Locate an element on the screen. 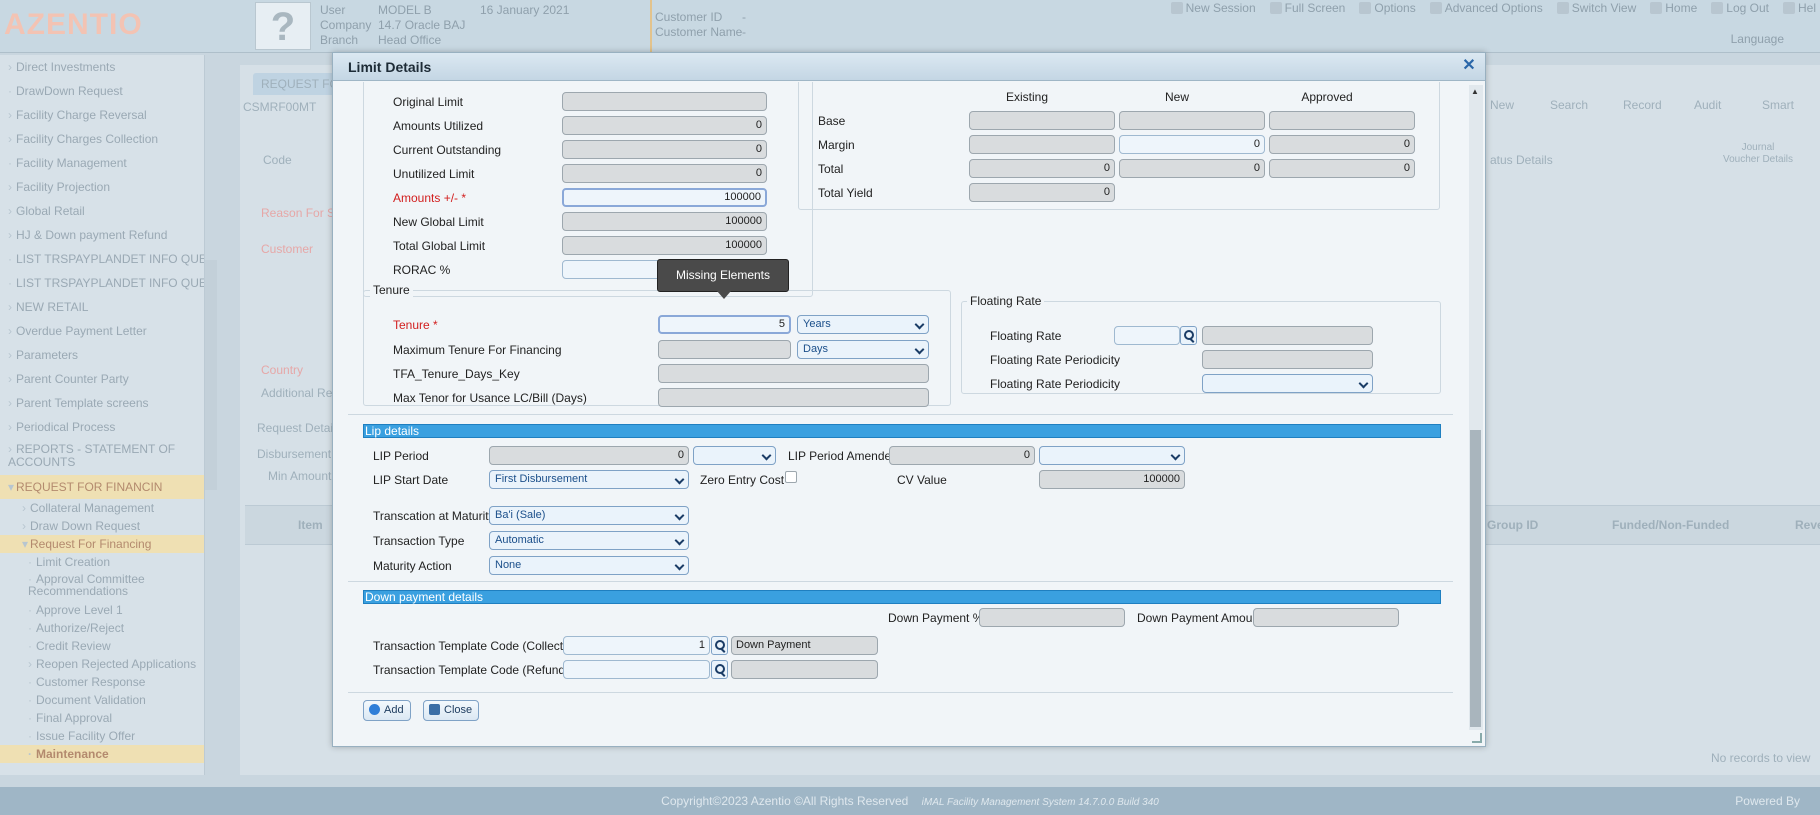 The image size is (1820, 815). max-tenure-label: Maximum Tenure For Financing is located at coordinates (477, 350).